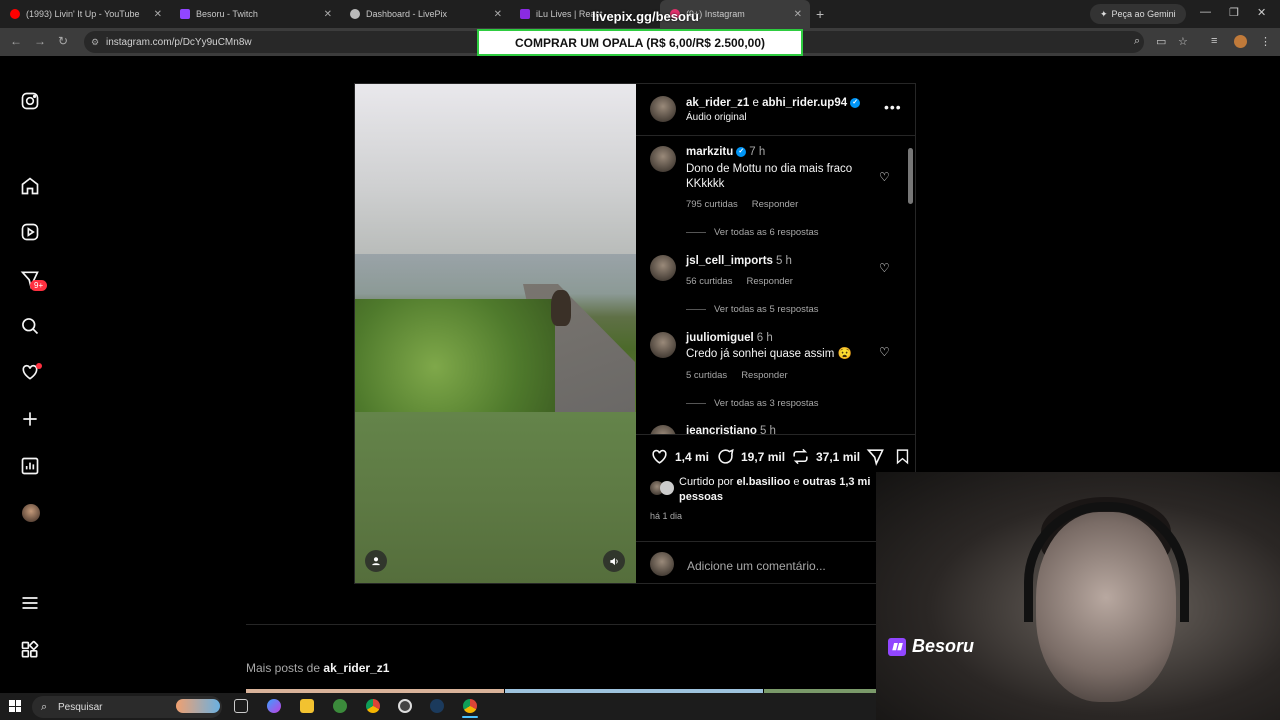  I want to click on more-posts-heading: Mais posts de ak_rider_z1, so click(318, 668).